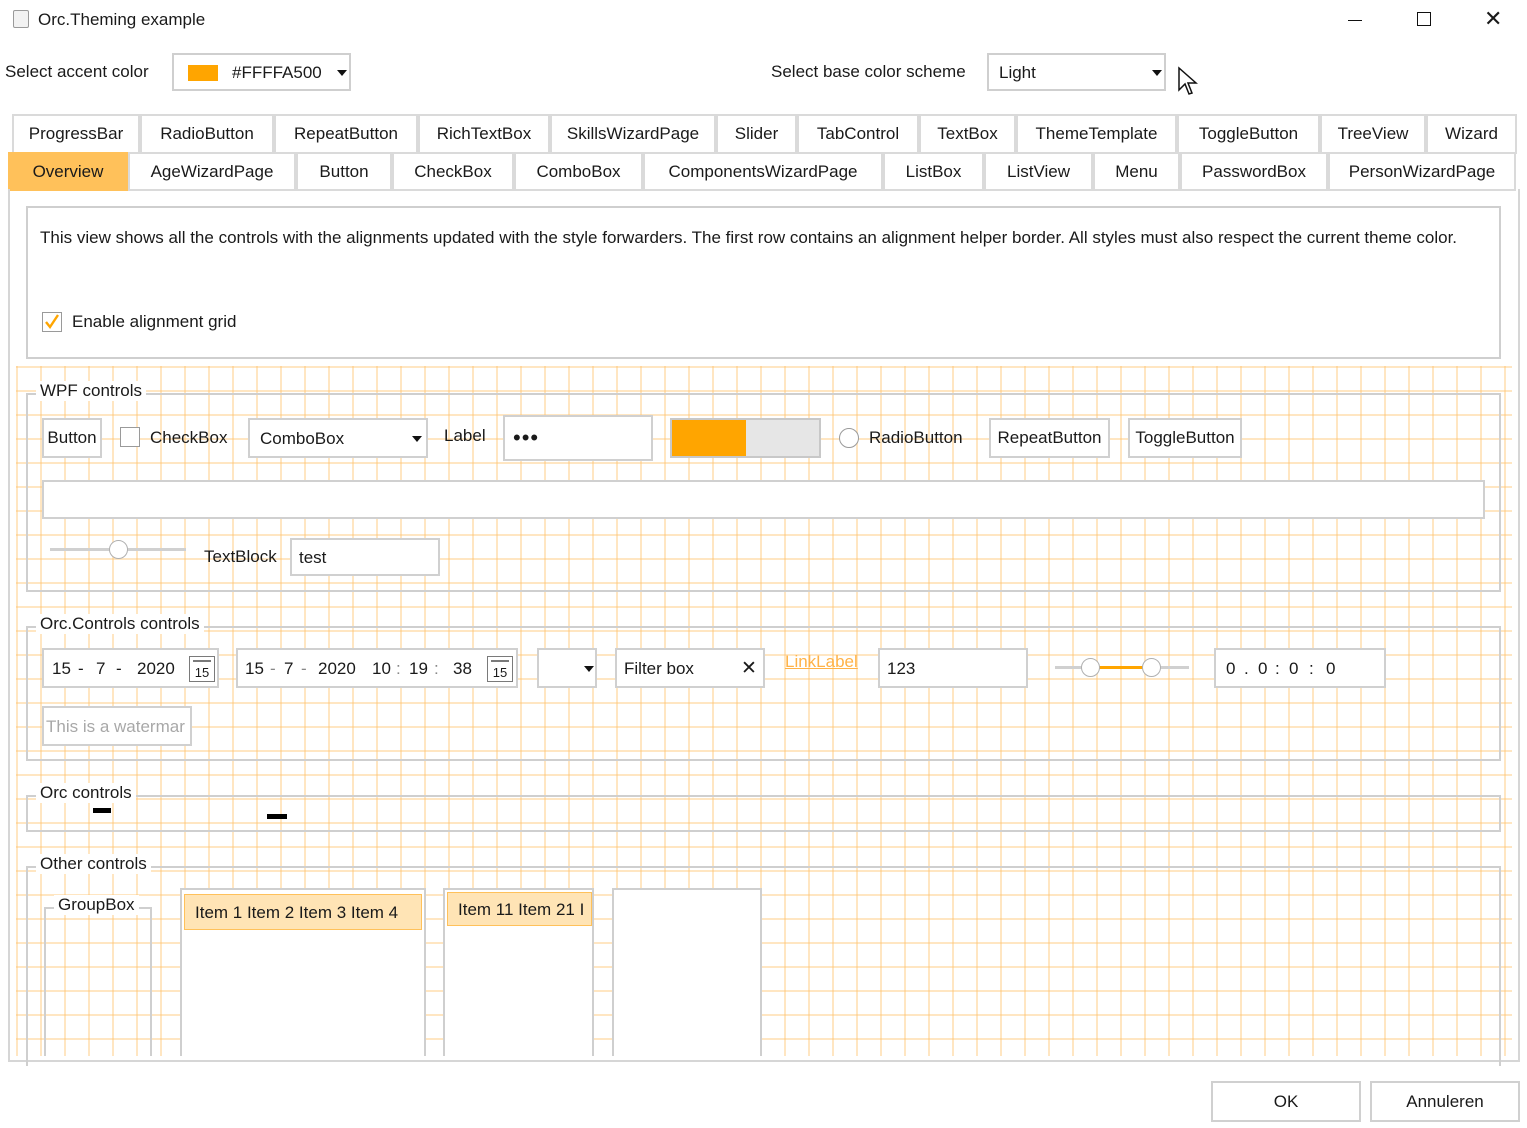  I want to click on tab-tabcontrol: TabControl, so click(858, 134).